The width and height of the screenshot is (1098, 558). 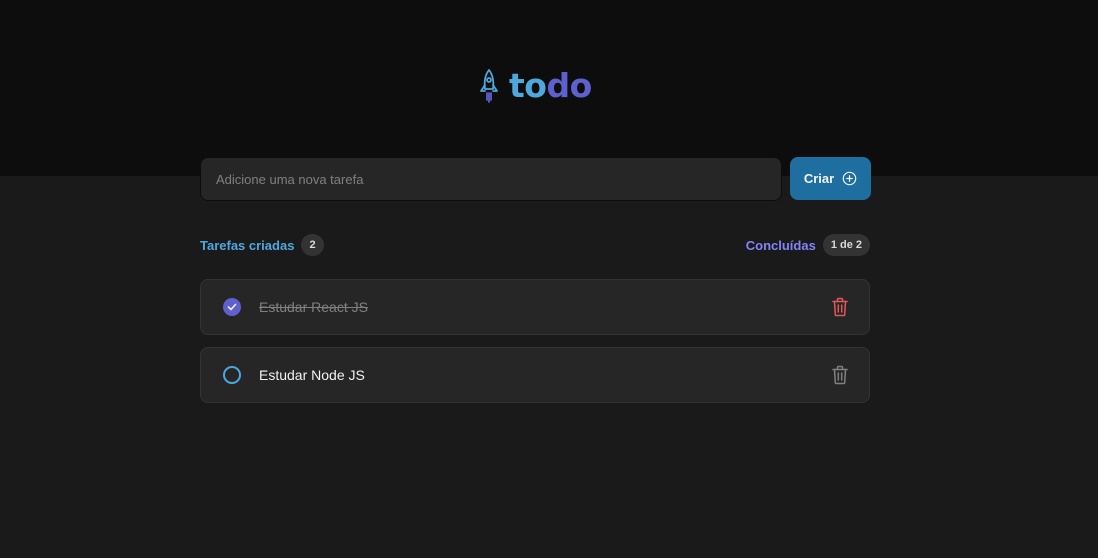 What do you see at coordinates (489, 86) in the screenshot?
I see `rocket-icon` at bounding box center [489, 86].